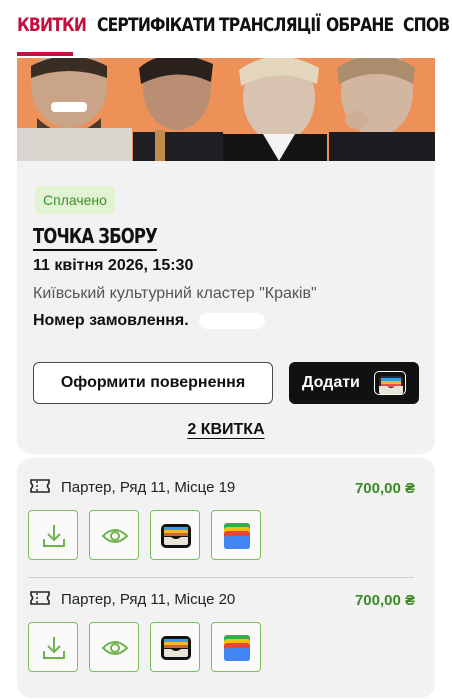 This screenshot has height=699, width=452. What do you see at coordinates (148, 599) in the screenshot?
I see `ticket-seat: Партер, Ряд 11, Місце 20` at bounding box center [148, 599].